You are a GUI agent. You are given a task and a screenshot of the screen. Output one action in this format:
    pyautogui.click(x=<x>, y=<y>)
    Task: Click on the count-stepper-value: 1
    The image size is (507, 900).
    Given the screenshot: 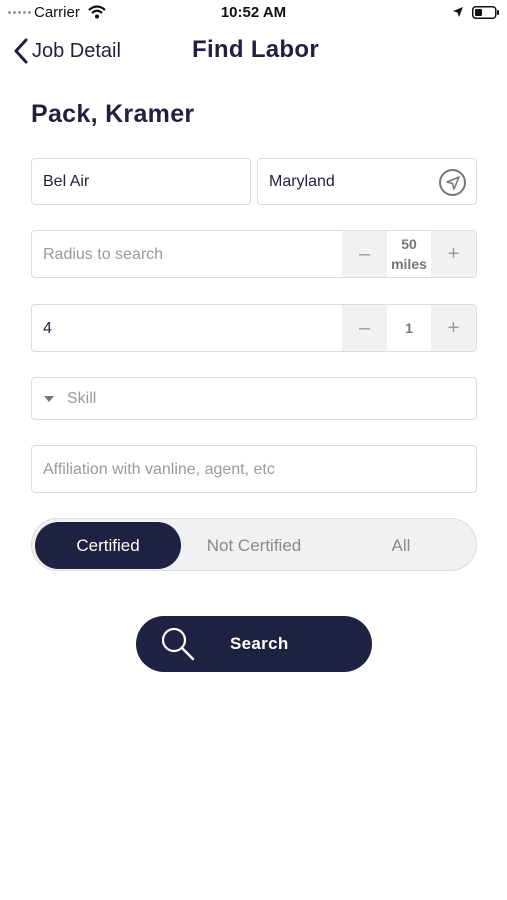 What is the action you would take?
    pyautogui.click(x=409, y=328)
    